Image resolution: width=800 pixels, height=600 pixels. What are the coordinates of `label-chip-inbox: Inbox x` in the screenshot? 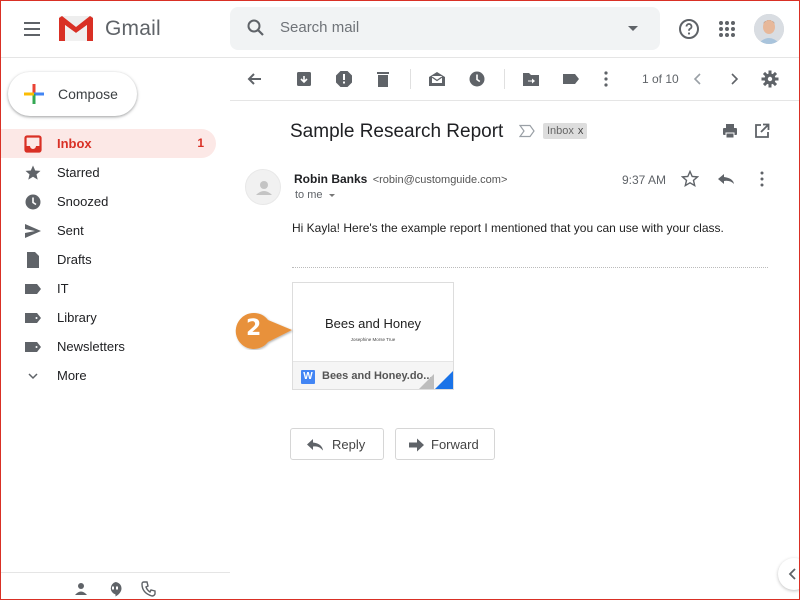 It's located at (565, 131).